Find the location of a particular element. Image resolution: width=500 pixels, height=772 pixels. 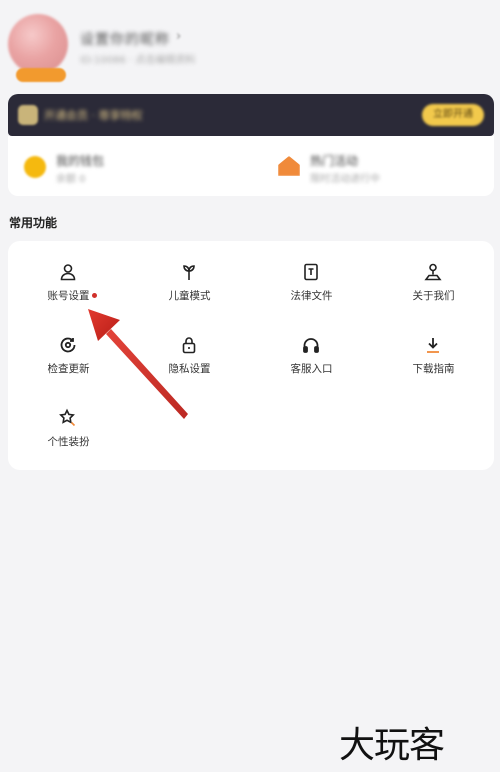

func-personal-theme: 个性装扮 is located at coordinates (68, 438).